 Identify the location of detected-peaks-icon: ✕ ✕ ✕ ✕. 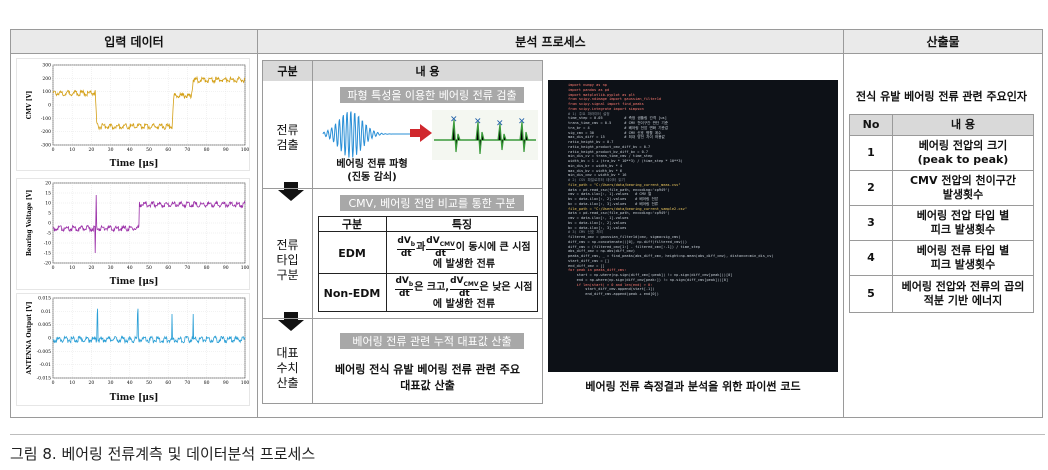
(485, 135).